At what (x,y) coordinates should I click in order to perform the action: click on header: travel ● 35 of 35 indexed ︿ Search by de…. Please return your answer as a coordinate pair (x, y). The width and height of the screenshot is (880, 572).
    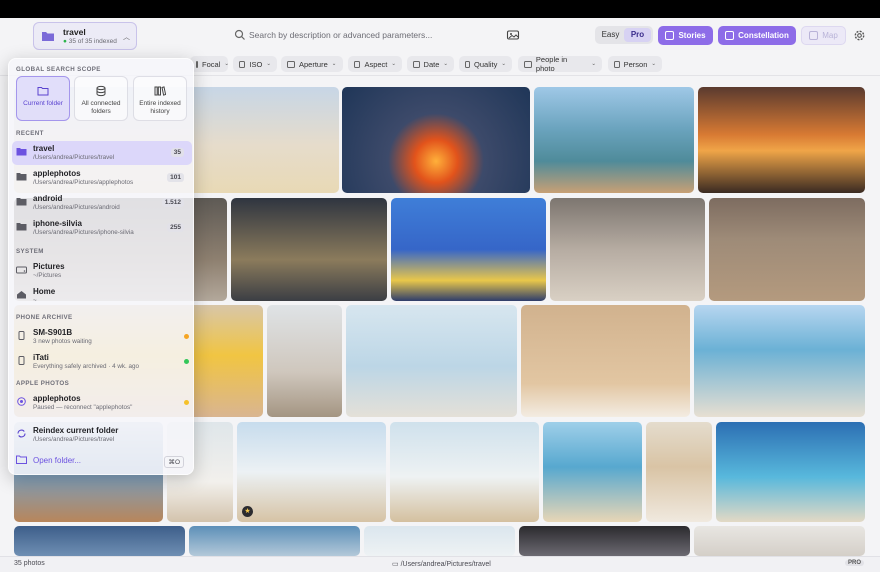
    Looking at the image, I should click on (440, 36).